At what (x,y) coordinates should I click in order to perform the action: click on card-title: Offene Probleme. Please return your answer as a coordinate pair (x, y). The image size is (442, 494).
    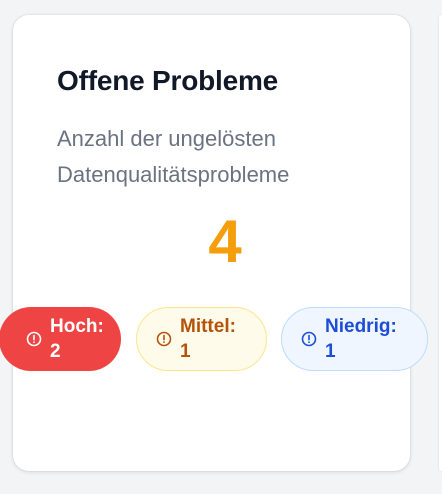
    Looking at the image, I should click on (168, 80).